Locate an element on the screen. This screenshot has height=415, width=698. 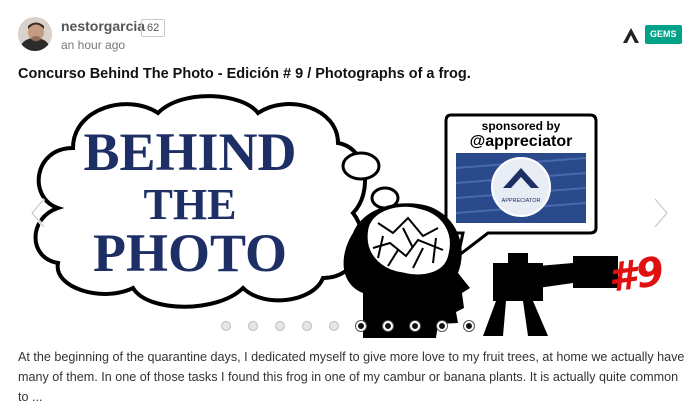
chevron-left-icon is located at coordinates (38, 213).